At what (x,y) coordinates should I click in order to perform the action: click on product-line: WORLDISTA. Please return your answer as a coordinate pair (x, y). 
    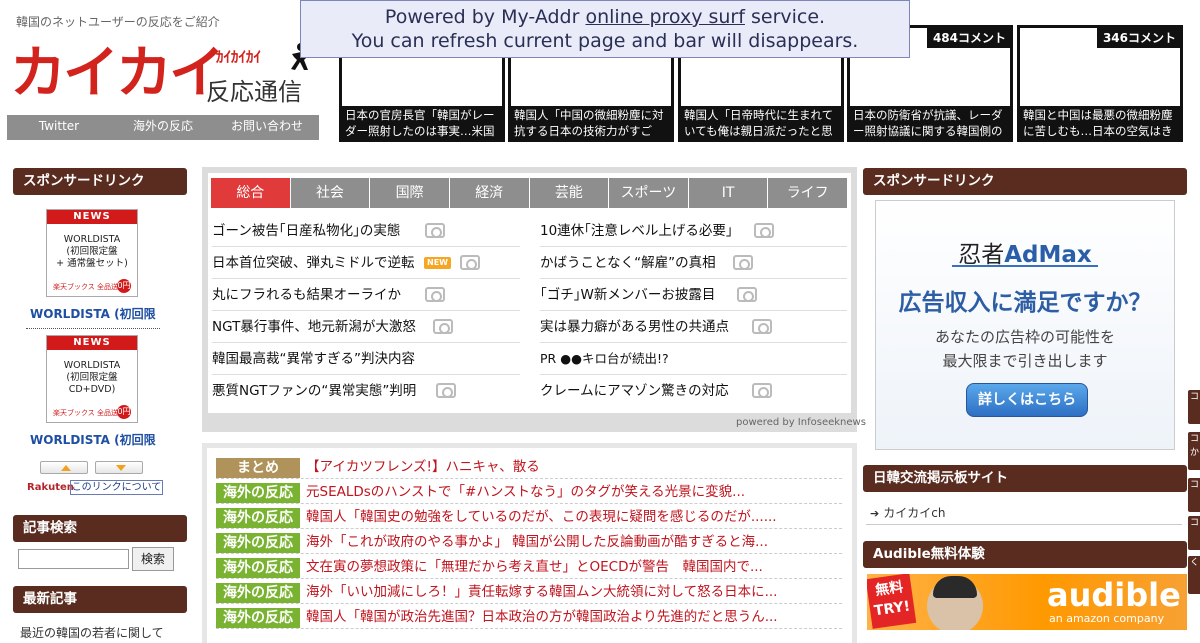
    Looking at the image, I should click on (92, 365).